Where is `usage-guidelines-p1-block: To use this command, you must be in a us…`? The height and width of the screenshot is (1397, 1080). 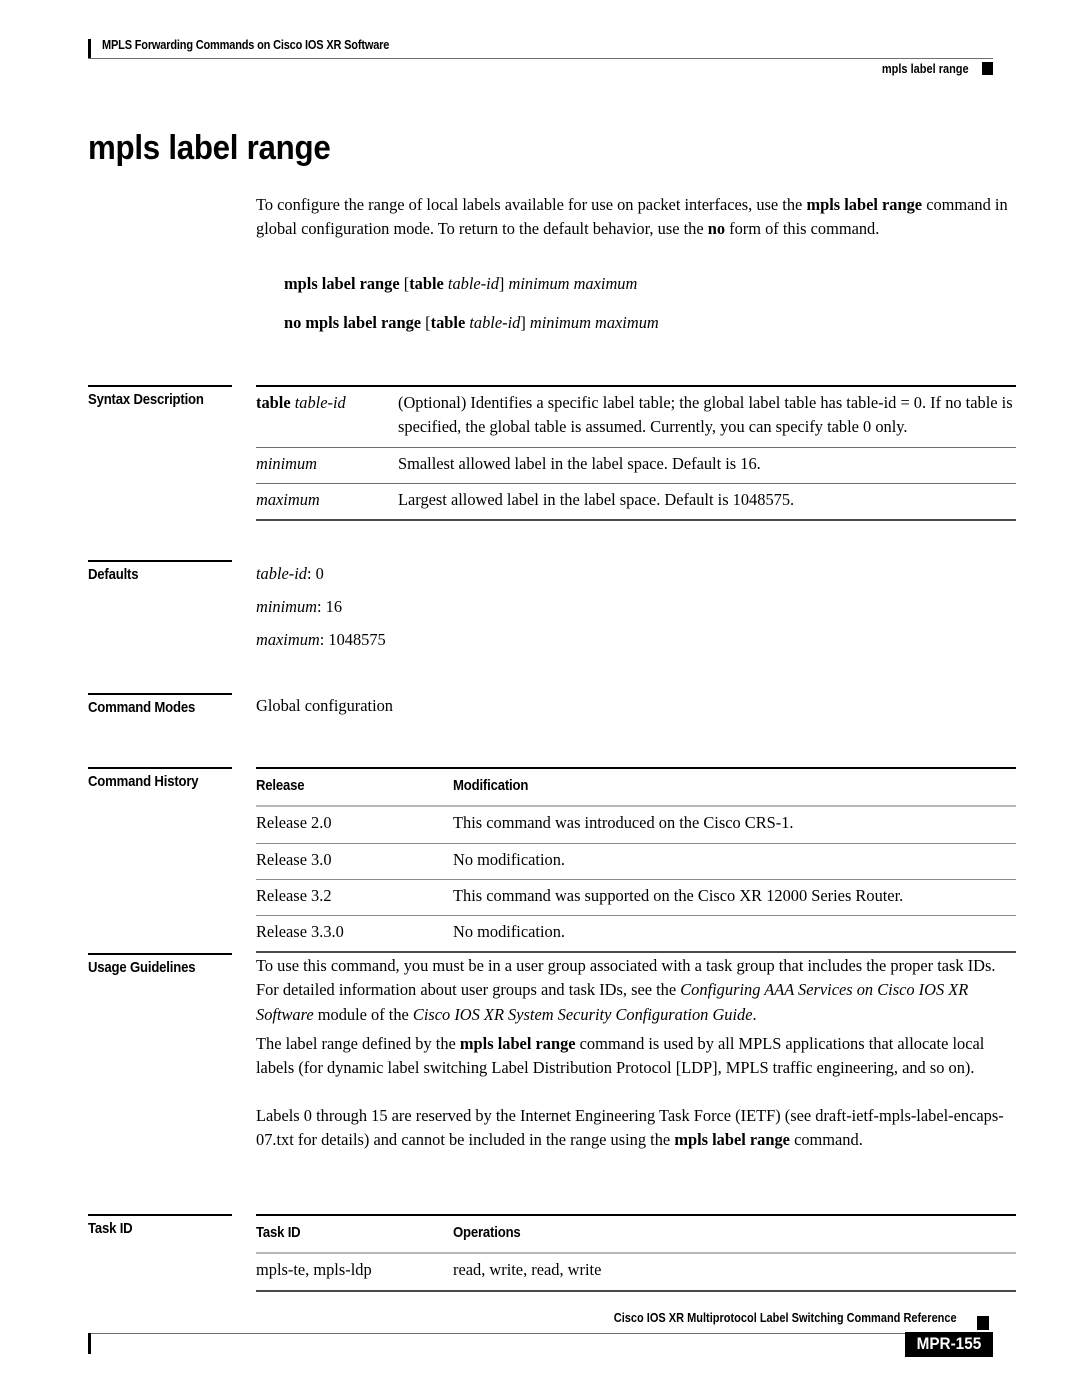 usage-guidelines-p1-block: To use this command, you must be in a us… is located at coordinates (637, 990).